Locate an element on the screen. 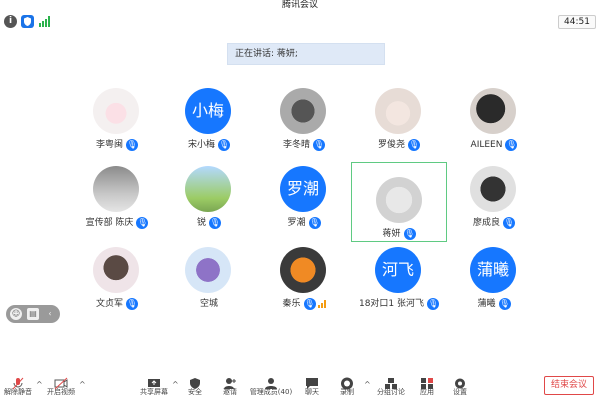 This screenshot has height=400, width=600. share-screen-button: 共享屏幕 is located at coordinates (154, 386).